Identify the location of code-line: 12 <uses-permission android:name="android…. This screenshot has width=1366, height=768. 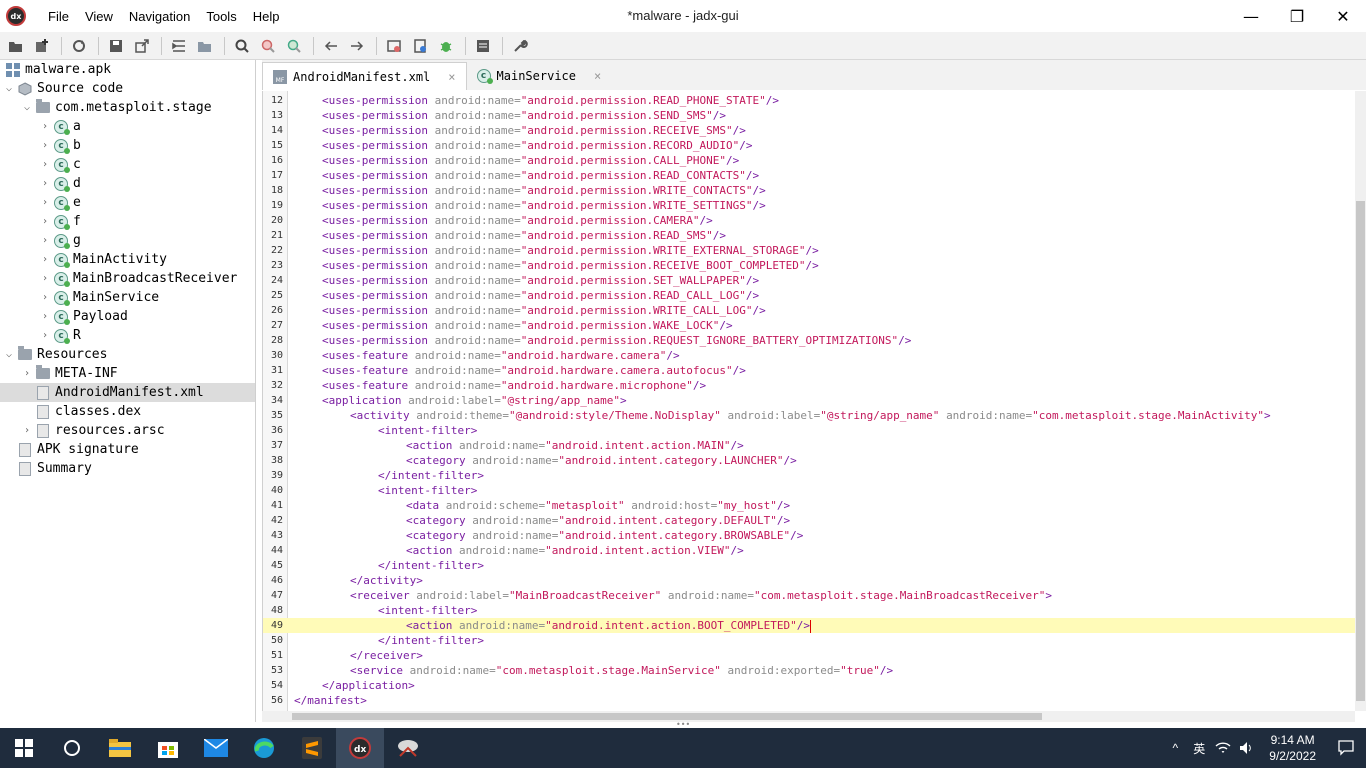
(809, 100).